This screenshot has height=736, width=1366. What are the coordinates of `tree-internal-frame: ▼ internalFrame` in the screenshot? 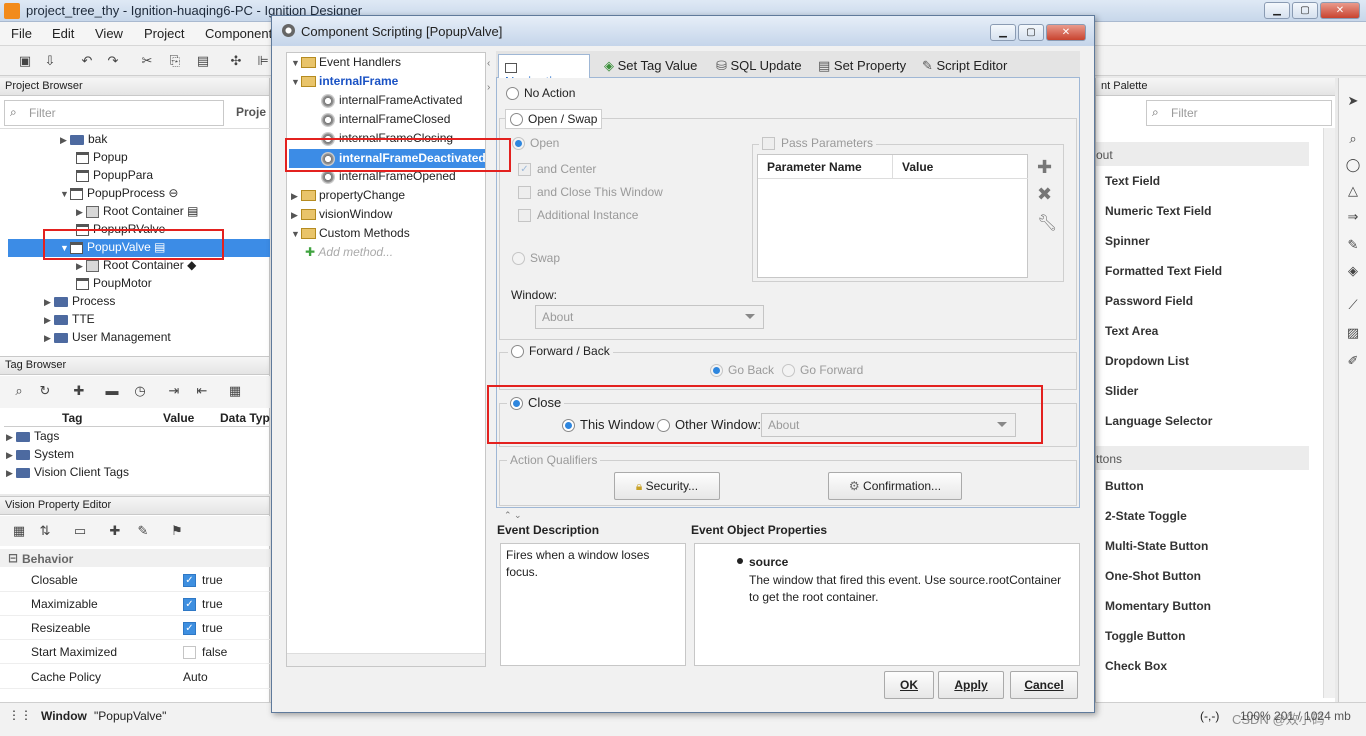 It's located at (344, 83).